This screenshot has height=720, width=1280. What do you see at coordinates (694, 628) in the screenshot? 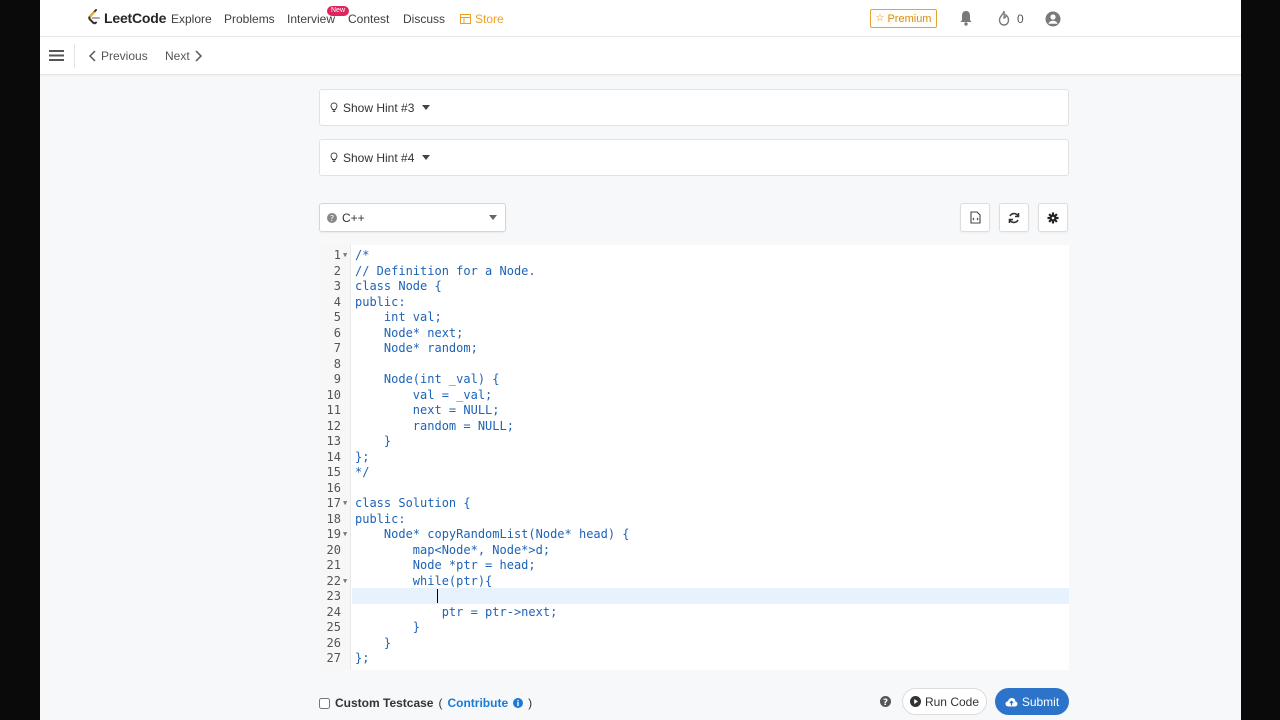
I see `code-line: 25 }` at bounding box center [694, 628].